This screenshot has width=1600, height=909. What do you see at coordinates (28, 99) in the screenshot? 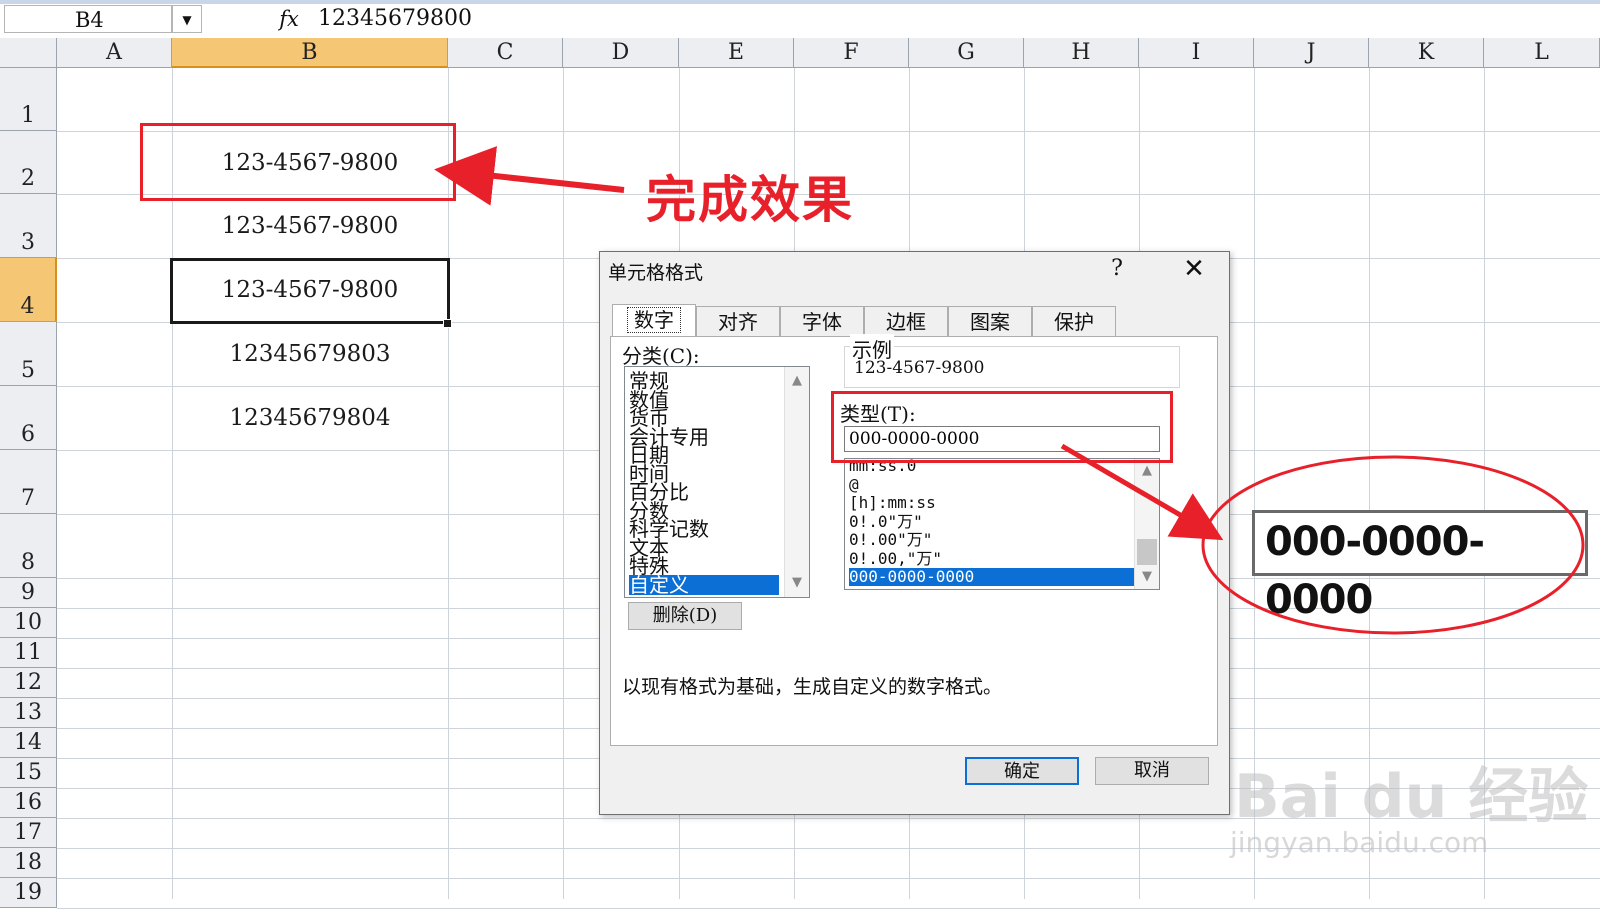
I see `row-header-1: 1` at bounding box center [28, 99].